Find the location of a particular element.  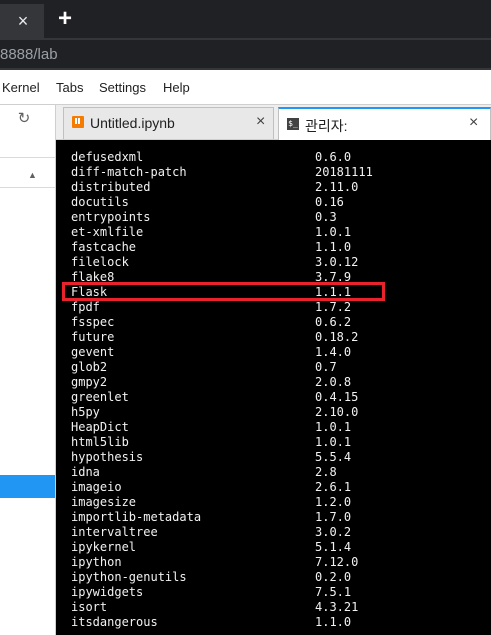

browser-tab: × is located at coordinates (22, 21).